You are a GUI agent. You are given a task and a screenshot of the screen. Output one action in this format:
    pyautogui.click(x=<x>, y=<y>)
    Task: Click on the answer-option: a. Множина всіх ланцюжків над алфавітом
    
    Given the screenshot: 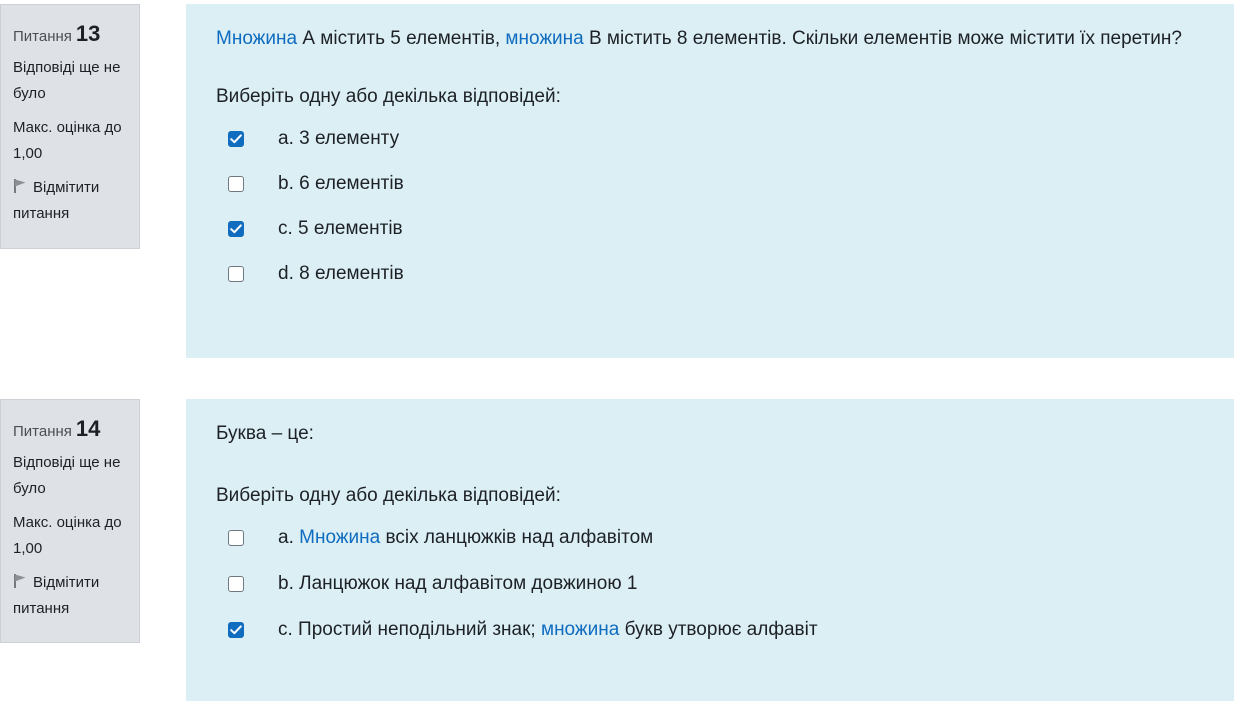 What is the action you would take?
    pyautogui.click(x=716, y=538)
    